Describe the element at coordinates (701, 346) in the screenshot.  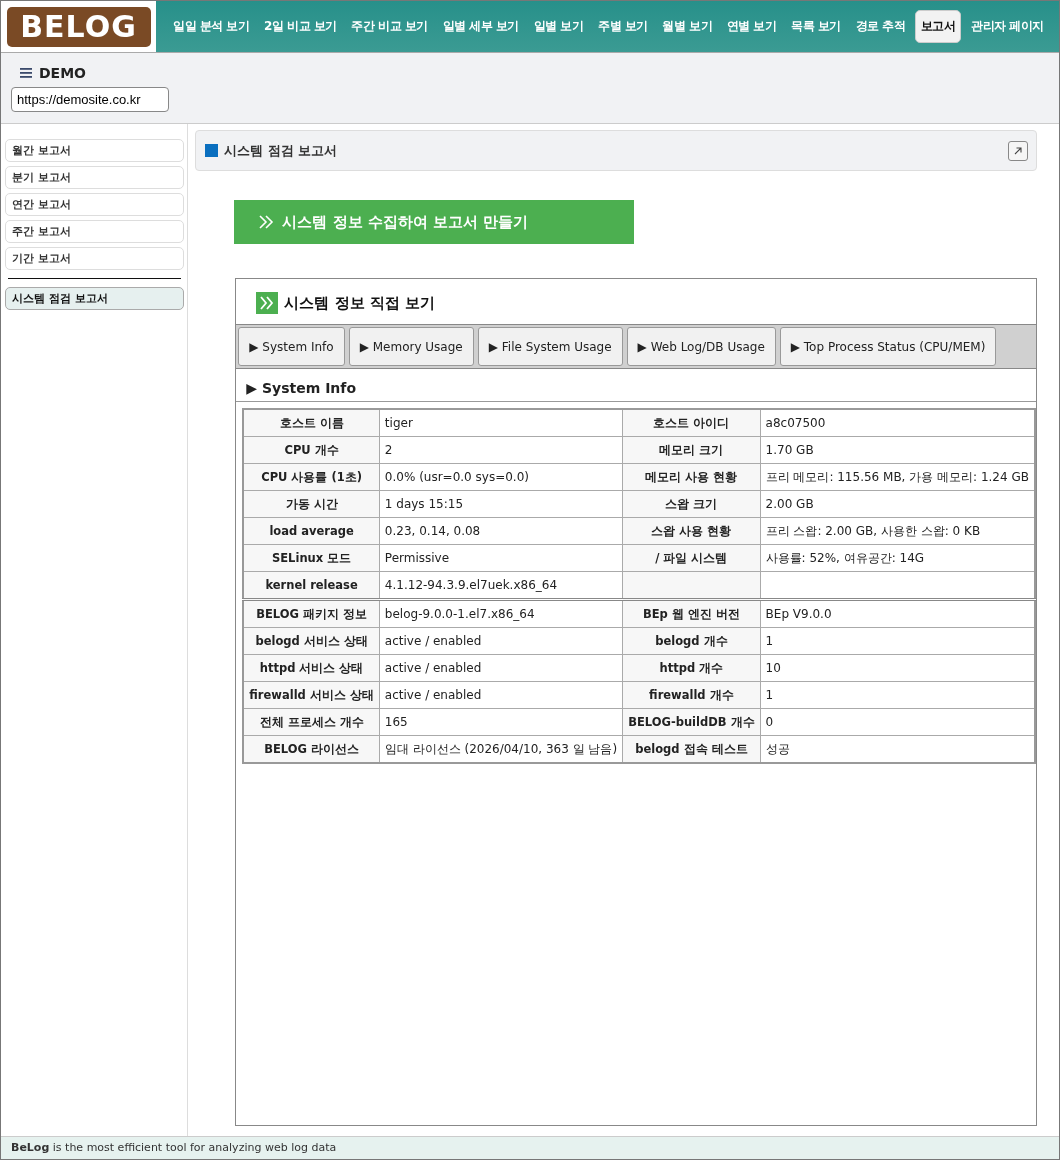
I see `tab-button: ▶ Web Log/DB Usage` at that location.